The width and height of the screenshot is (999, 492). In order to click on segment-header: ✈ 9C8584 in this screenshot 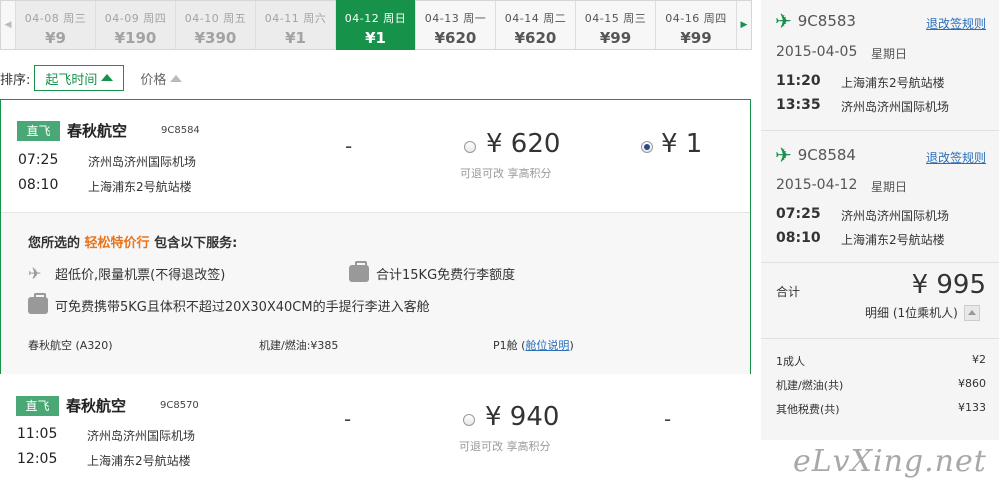, I will do `click(815, 155)`.